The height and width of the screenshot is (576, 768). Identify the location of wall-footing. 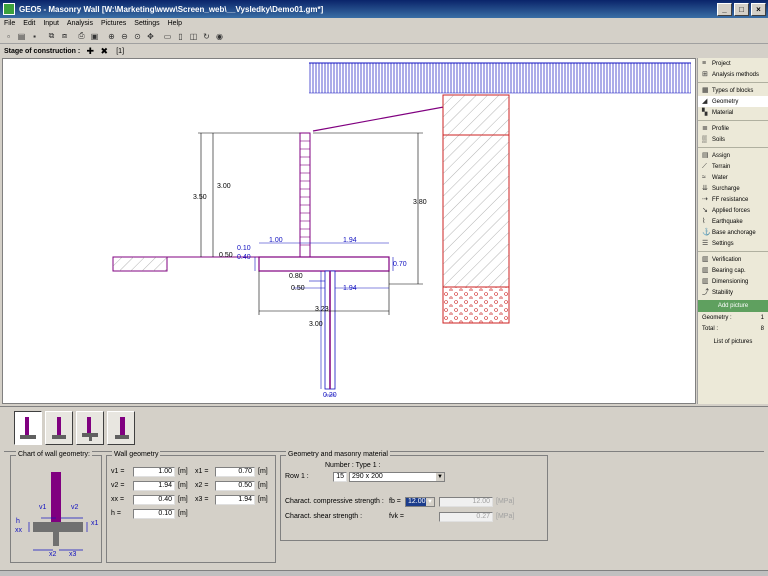
(324, 264).